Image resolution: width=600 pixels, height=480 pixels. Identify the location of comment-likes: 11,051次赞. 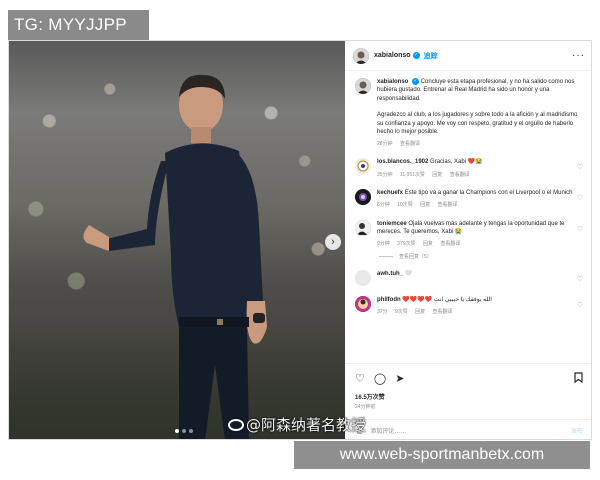
(412, 175).